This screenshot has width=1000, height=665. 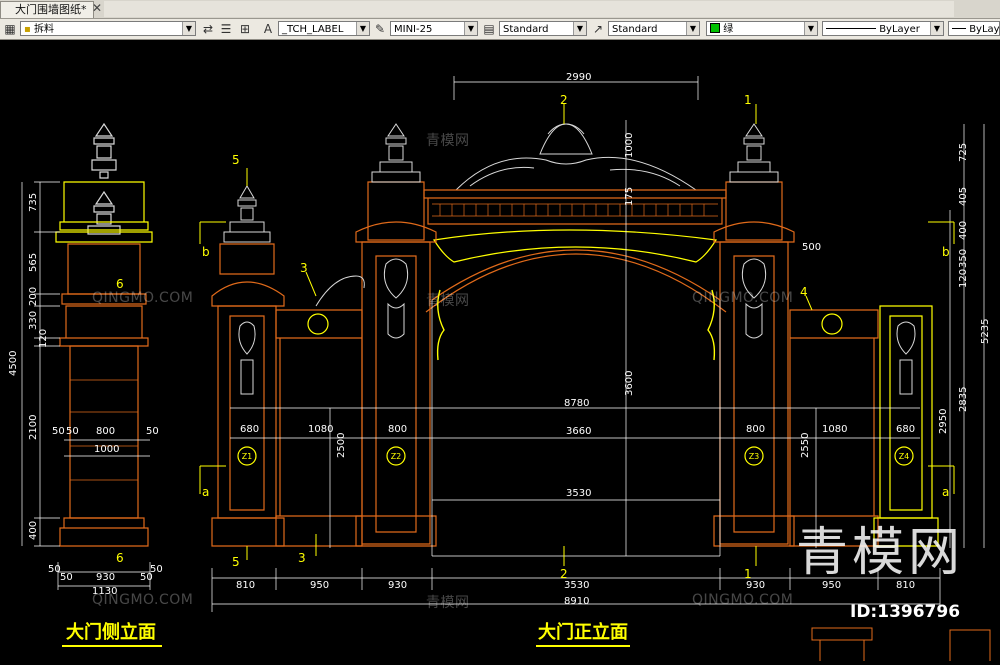 I want to click on dim-5235: 5235, so click(x=985, y=331).